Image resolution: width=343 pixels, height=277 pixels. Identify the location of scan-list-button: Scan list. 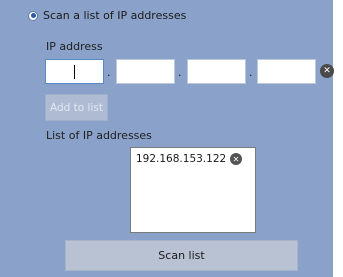
(181, 255).